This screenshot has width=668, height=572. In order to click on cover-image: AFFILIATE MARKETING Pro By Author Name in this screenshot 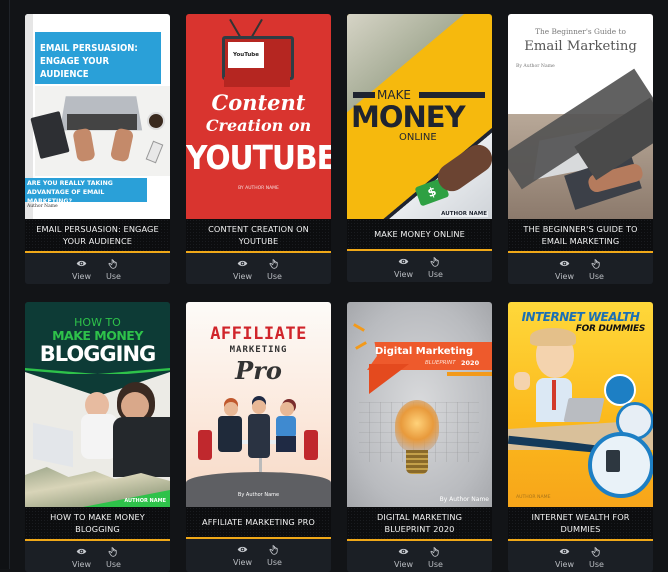, I will do `click(258, 404)`.